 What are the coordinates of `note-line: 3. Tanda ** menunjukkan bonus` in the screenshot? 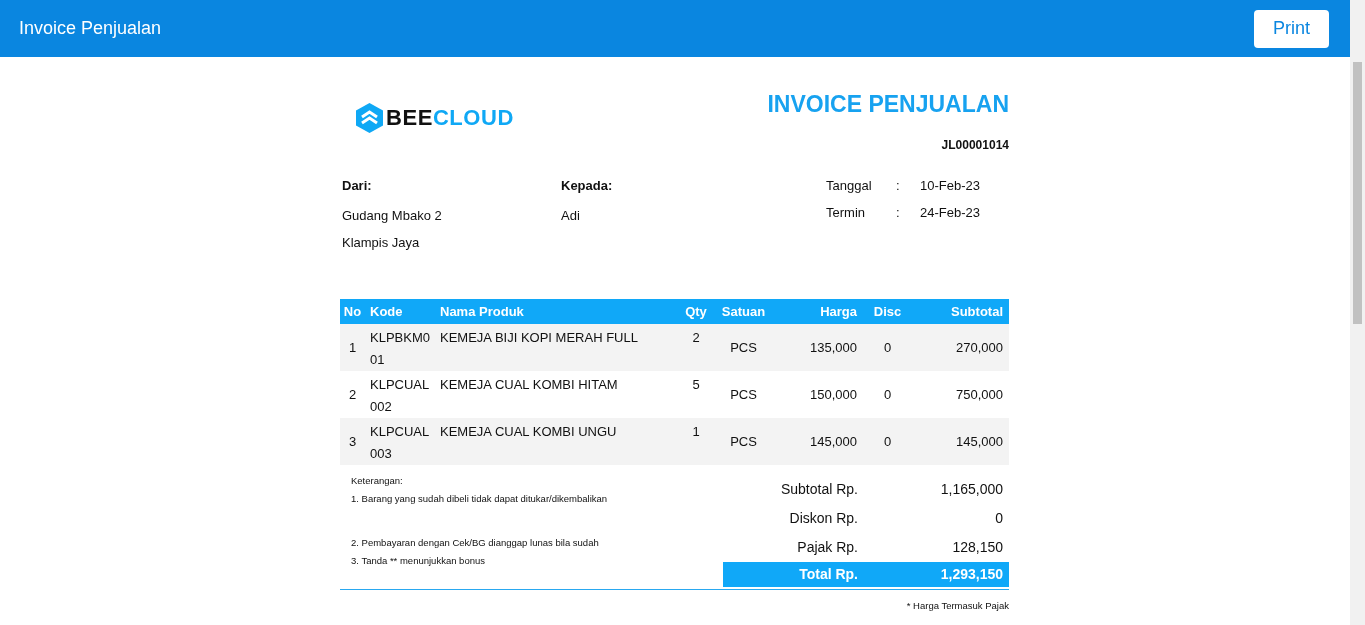 It's located at (418, 561).